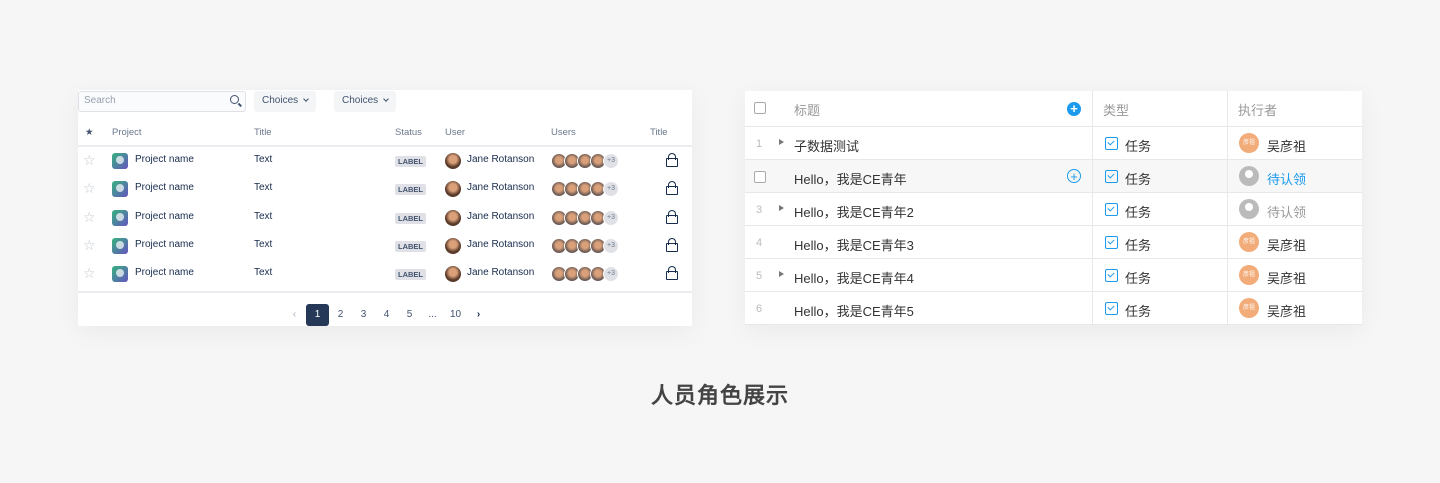 Image resolution: width=1440 pixels, height=483 pixels. Describe the element at coordinates (1249, 176) in the screenshot. I see `assignee-avatar` at that location.